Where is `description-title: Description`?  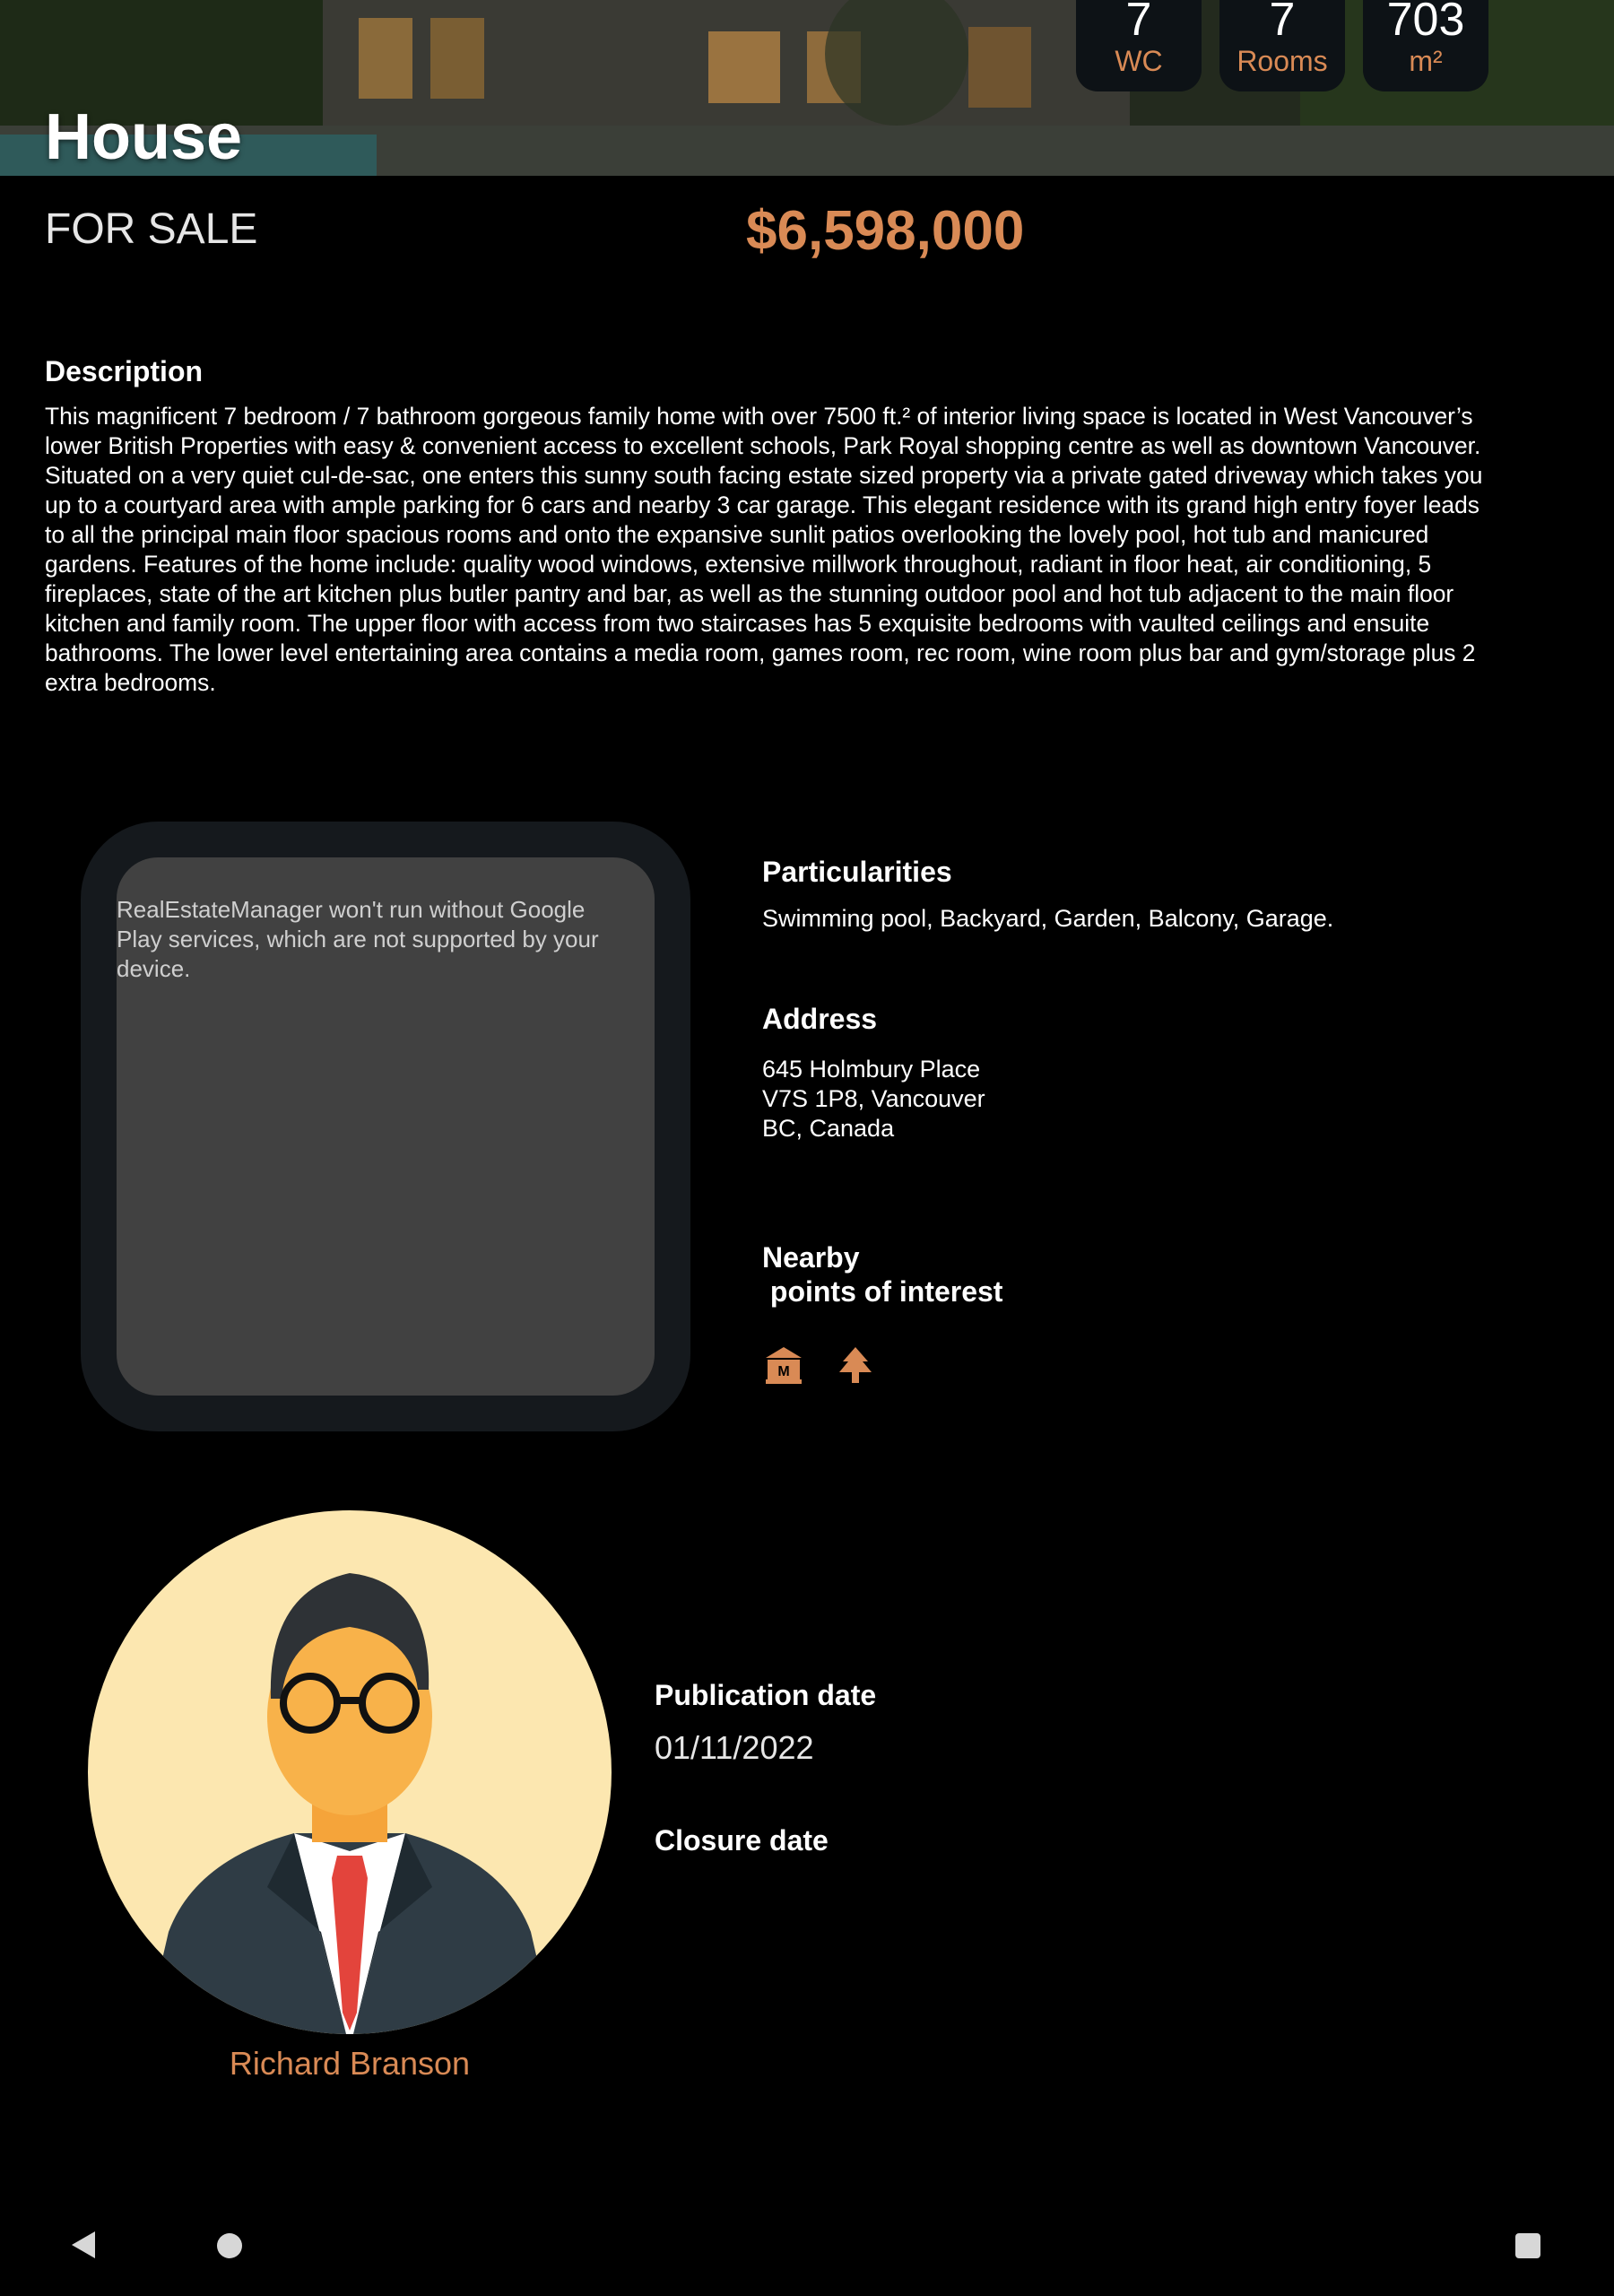 description-title: Description is located at coordinates (124, 371).